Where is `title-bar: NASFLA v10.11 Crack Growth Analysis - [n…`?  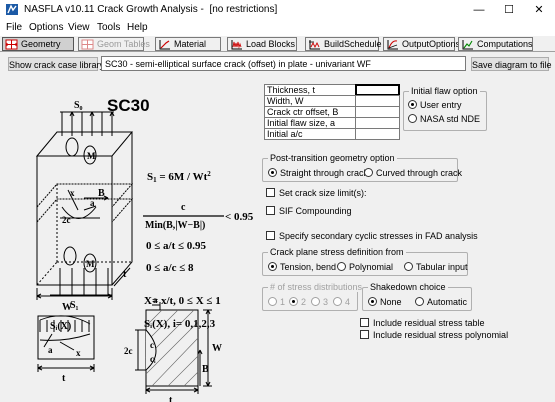 title-bar: NASFLA v10.11 Crack Growth Analysis - [n… is located at coordinates (277, 10).